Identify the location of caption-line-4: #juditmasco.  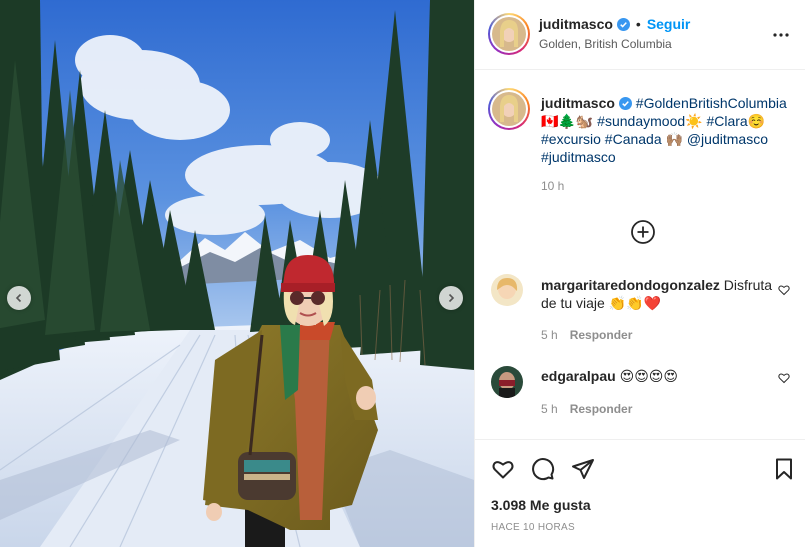
(672, 157).